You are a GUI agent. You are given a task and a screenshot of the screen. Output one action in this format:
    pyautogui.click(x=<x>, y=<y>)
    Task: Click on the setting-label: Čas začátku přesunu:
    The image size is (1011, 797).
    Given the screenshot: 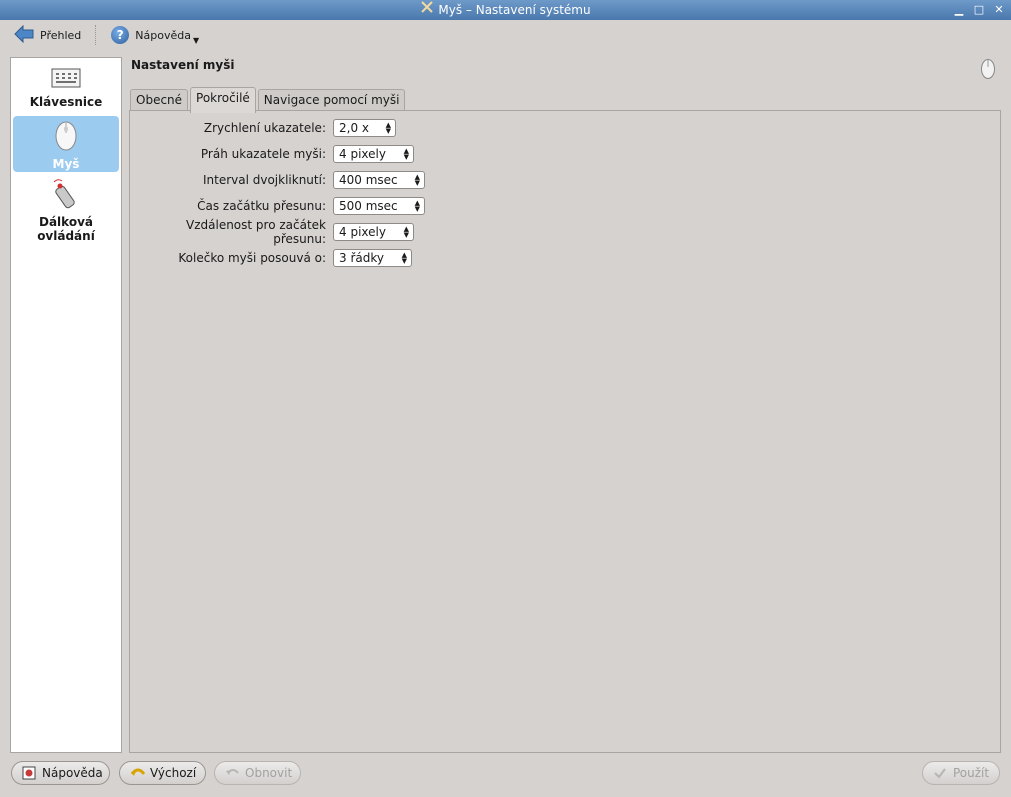 What is the action you would take?
    pyautogui.click(x=261, y=206)
    